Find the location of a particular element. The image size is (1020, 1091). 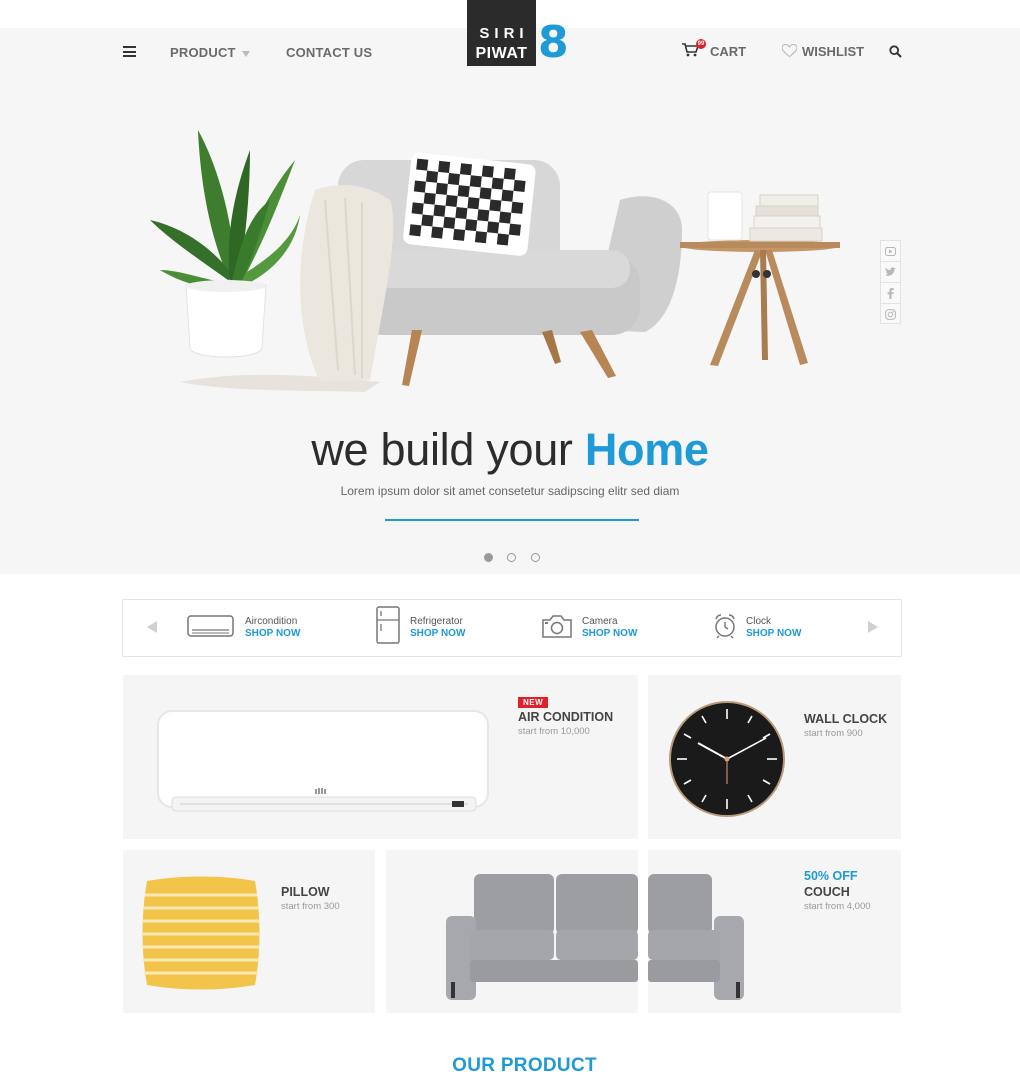

section-title-our-product: OUR PRODUCT is located at coordinates (524, 1065).